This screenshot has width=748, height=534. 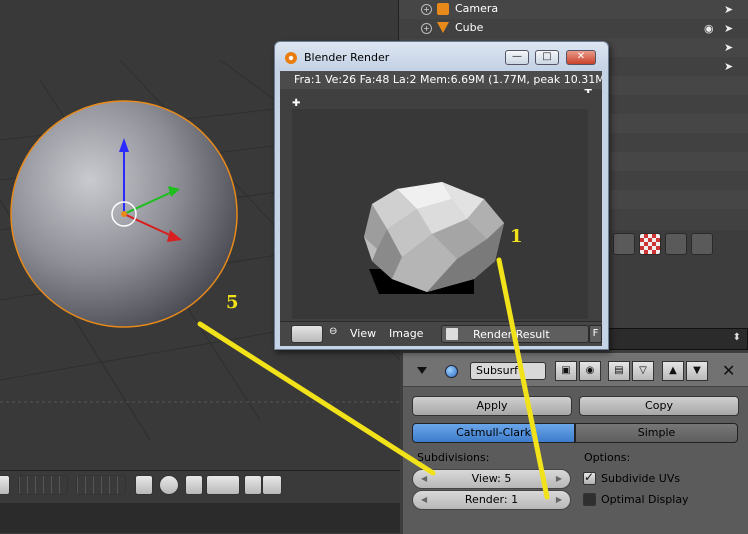 I want to click on eye-icon: ◉, so click(x=709, y=28).